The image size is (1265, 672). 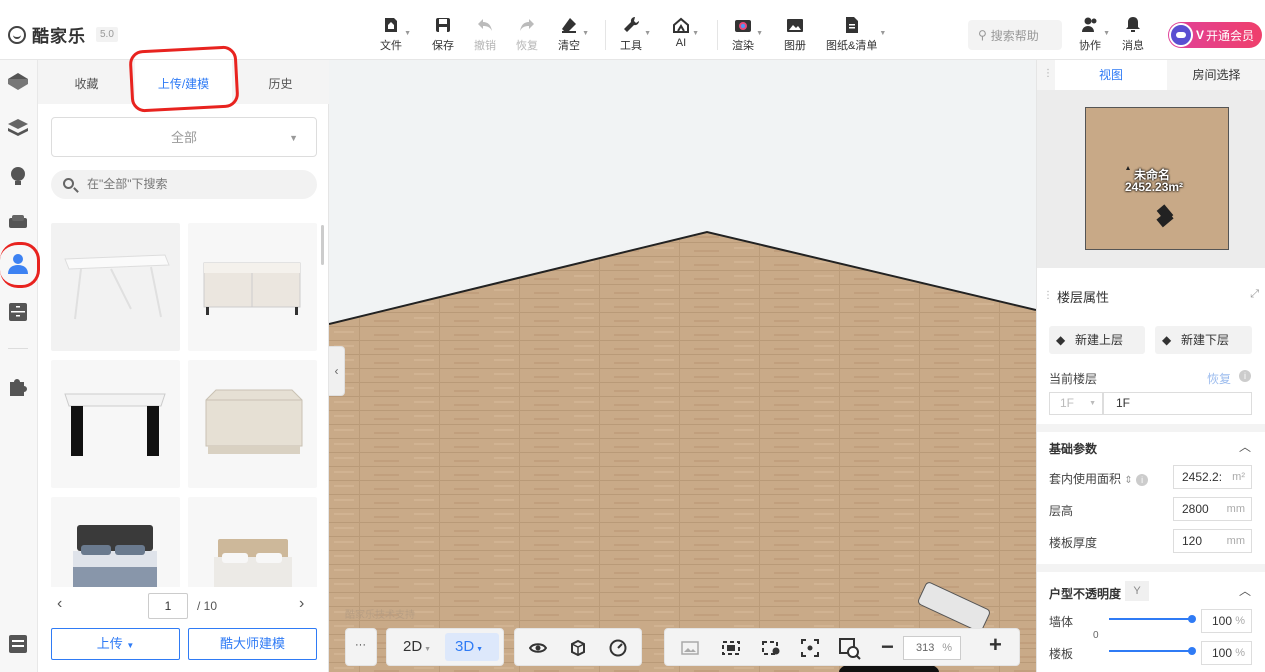 I want to click on master-modeling-button: 酷大师建模, so click(x=252, y=644).